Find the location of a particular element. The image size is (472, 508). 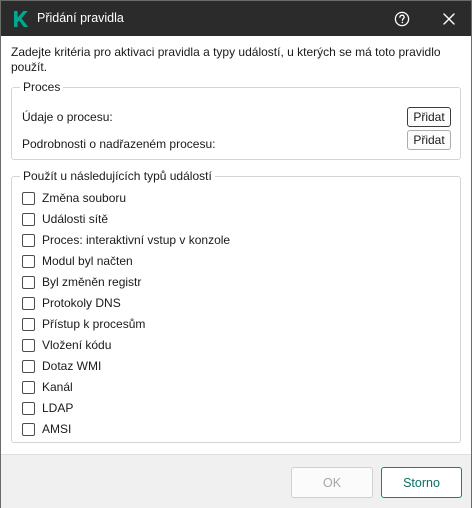

event-type-checkbox: Kanál is located at coordinates (47, 387).